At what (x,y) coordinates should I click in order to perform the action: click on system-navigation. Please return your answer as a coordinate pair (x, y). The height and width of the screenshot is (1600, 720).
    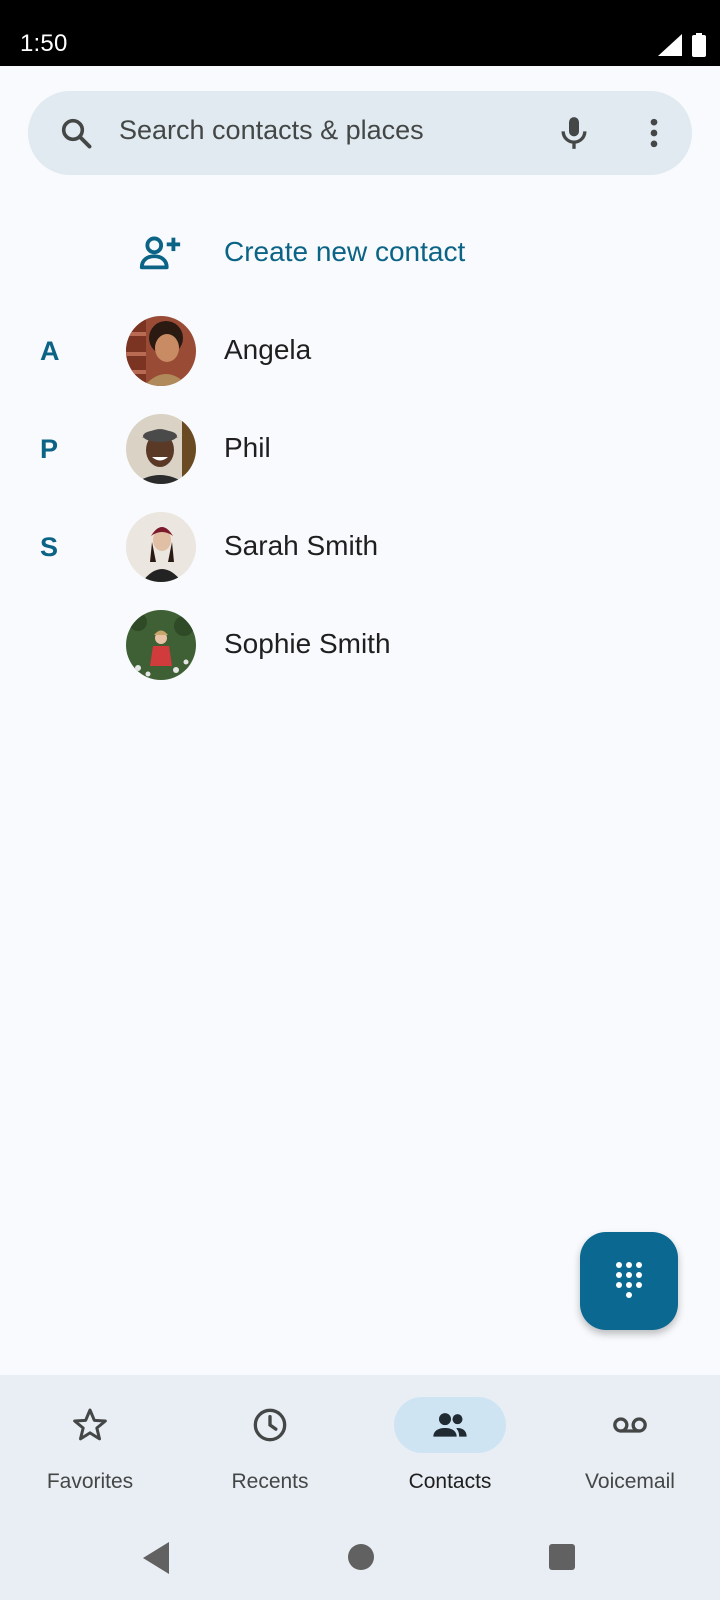
    Looking at the image, I should click on (360, 1559).